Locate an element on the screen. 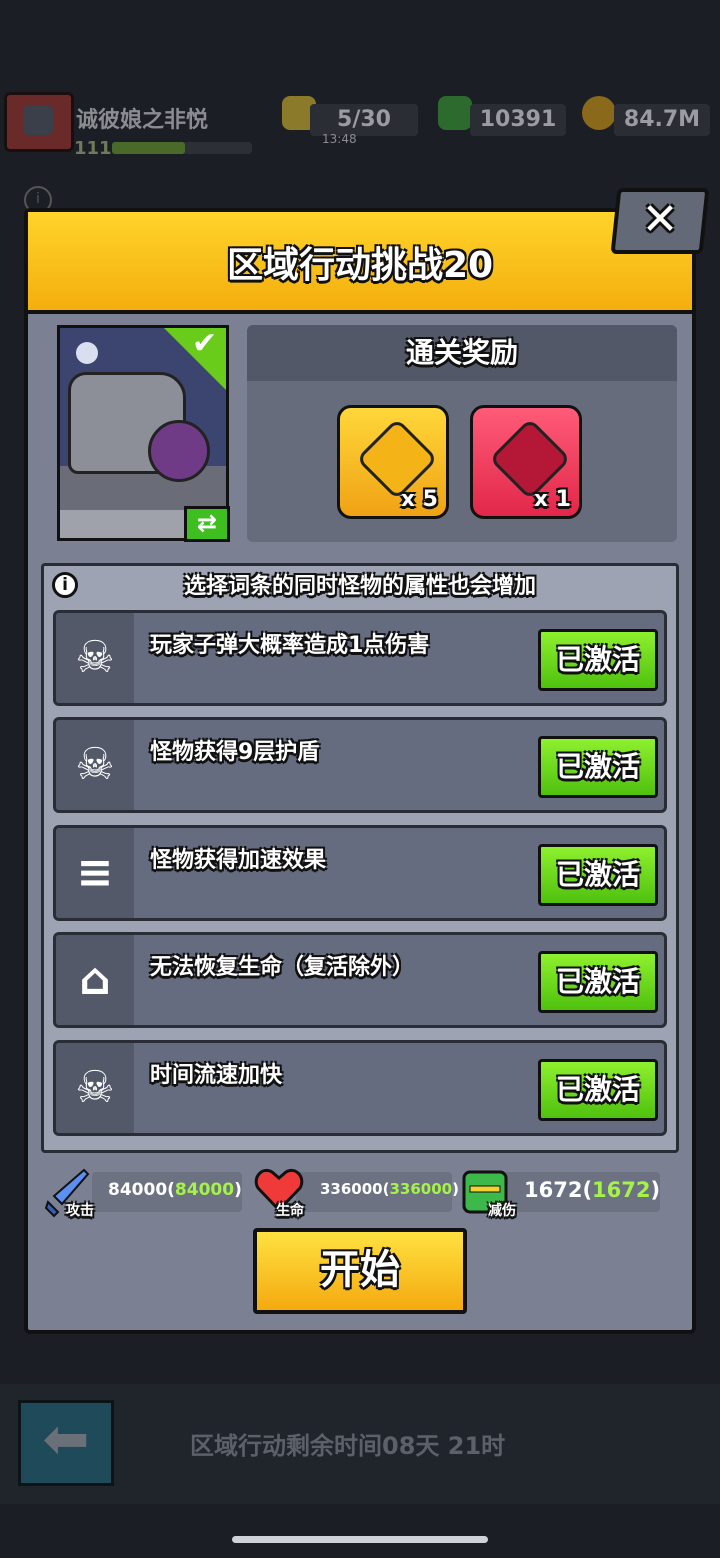 This screenshot has height=1558, width=720. modifier-note: 选择词条的同时怪物的属性也会增加 is located at coordinates (359, 586).